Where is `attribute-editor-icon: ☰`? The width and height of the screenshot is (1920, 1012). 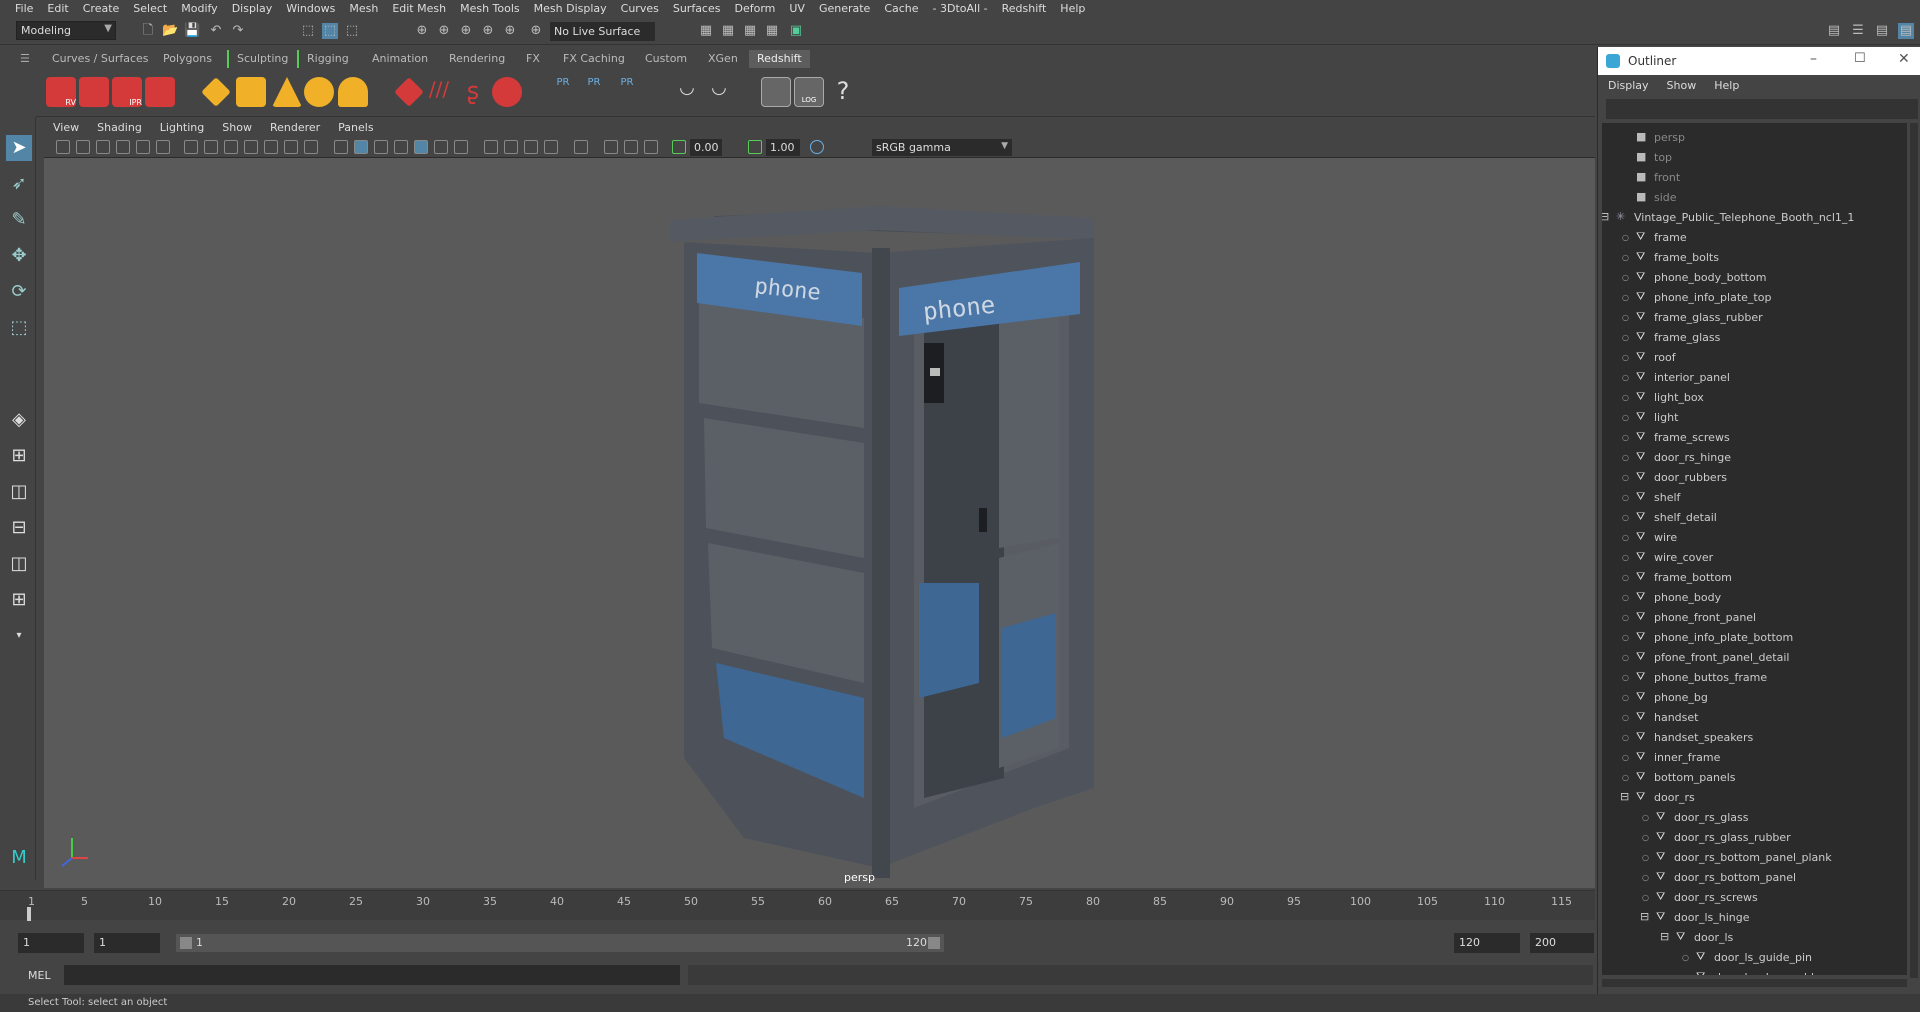
attribute-editor-icon: ☰ is located at coordinates (1858, 31).